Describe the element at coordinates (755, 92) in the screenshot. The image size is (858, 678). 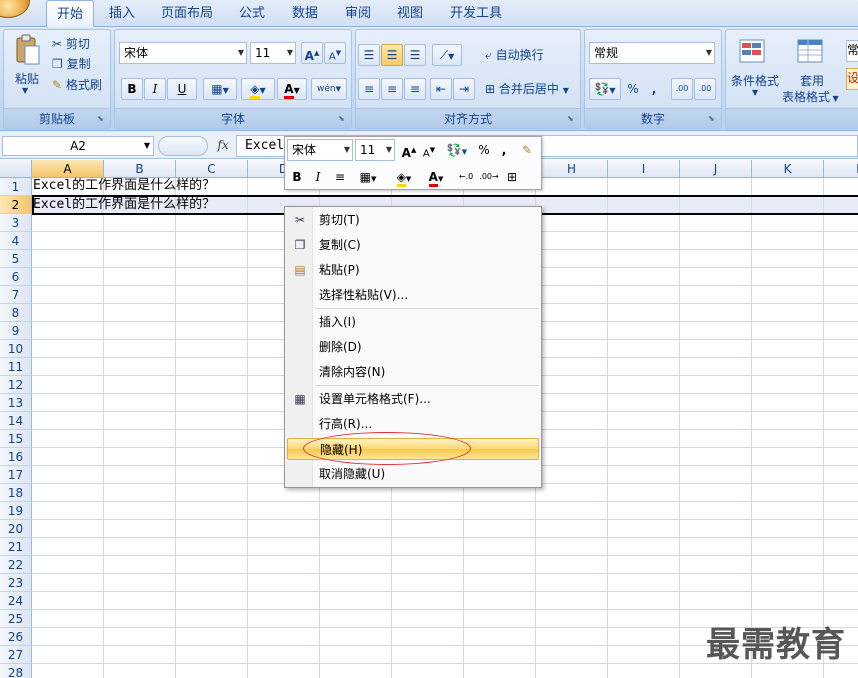
I see `conditional-format-dropdown-icon: ▼` at that location.